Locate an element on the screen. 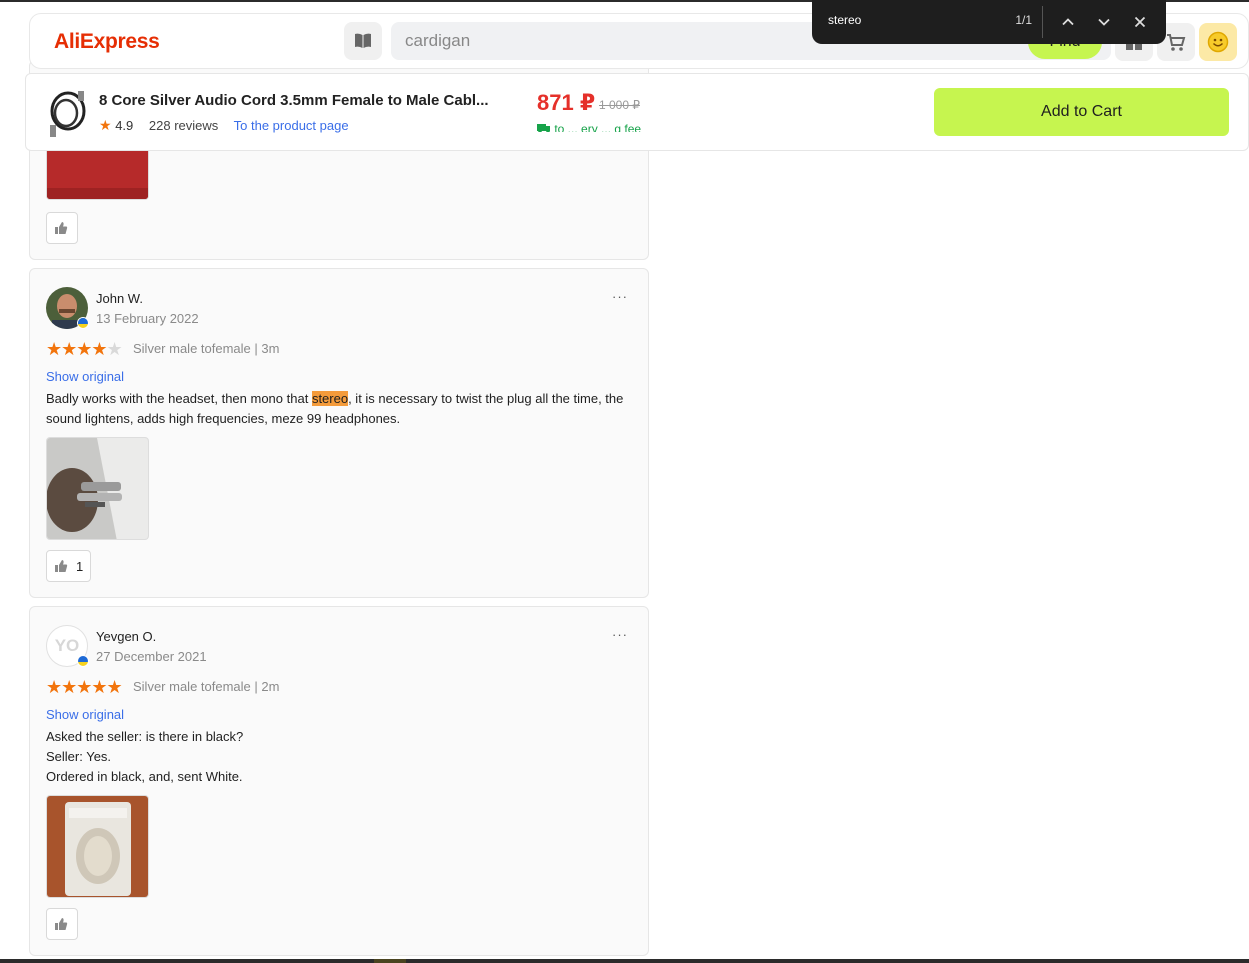 The width and height of the screenshot is (1249, 963). find-divider is located at coordinates (1042, 22).